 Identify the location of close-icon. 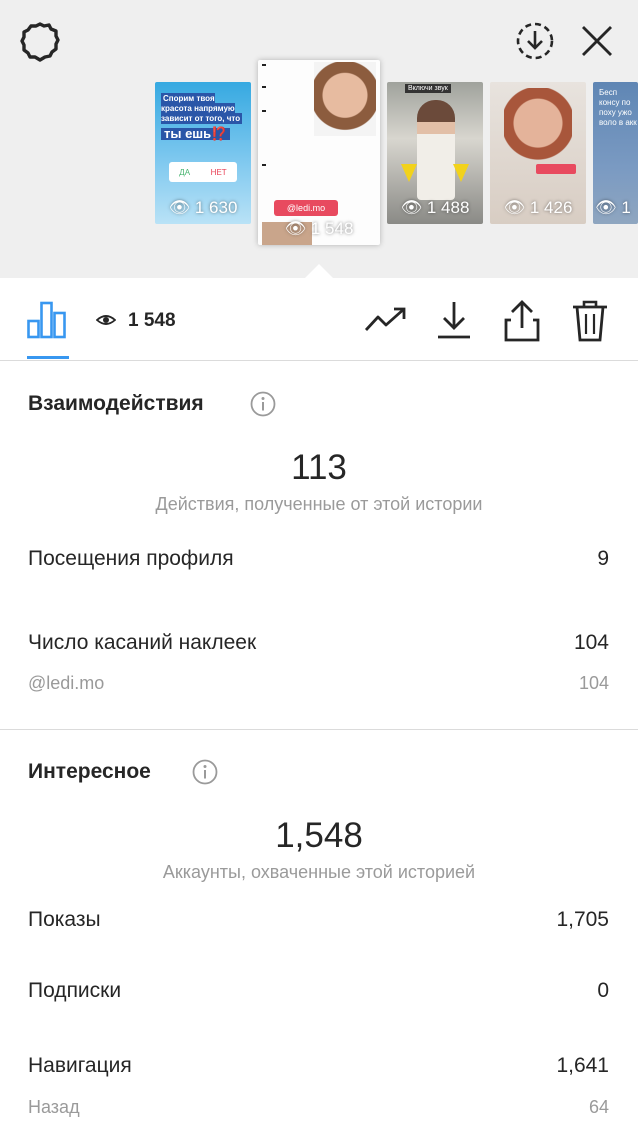
(597, 41).